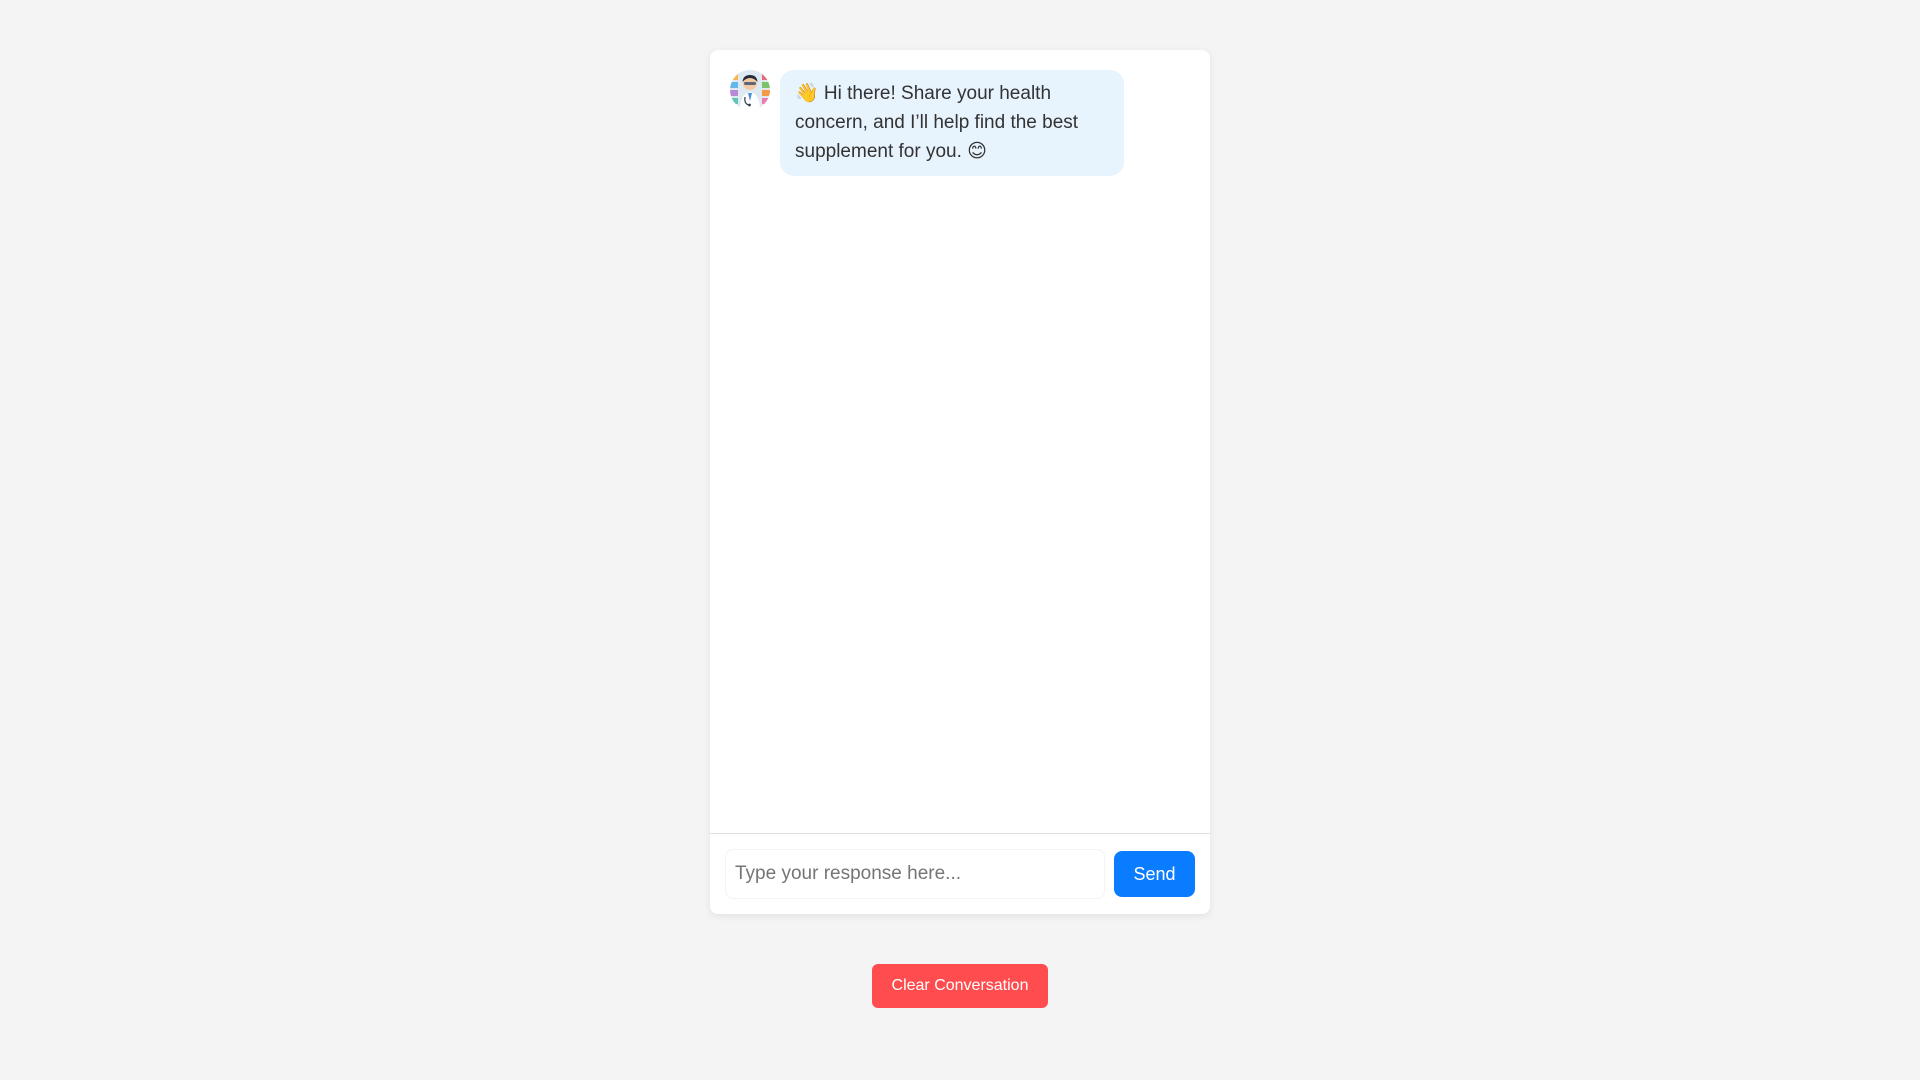 This screenshot has width=1920, height=1080. What do you see at coordinates (1154, 874) in the screenshot?
I see `send-button: Send` at bounding box center [1154, 874].